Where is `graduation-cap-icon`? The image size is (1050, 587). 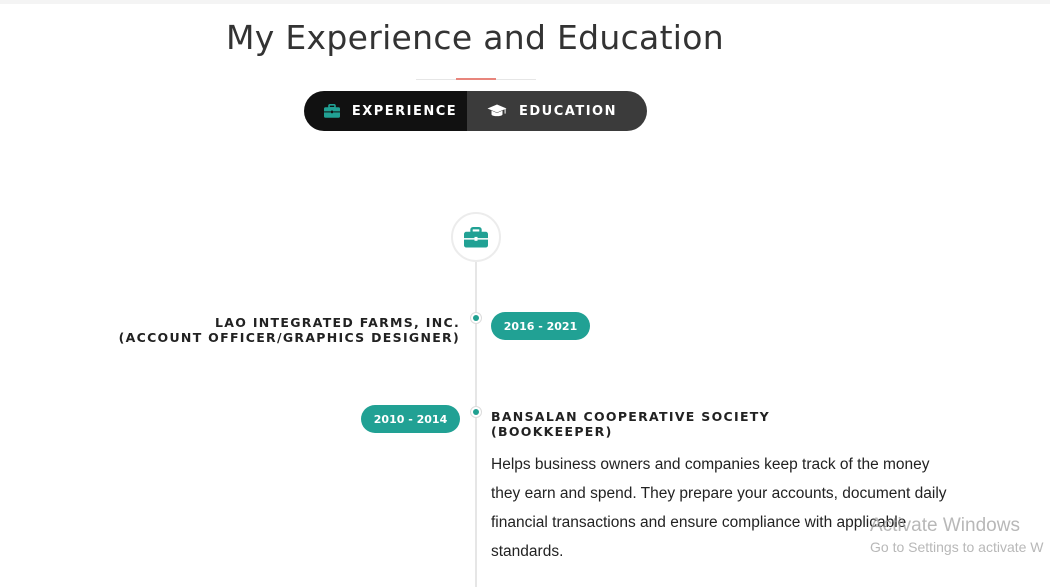 graduation-cap-icon is located at coordinates (497, 111).